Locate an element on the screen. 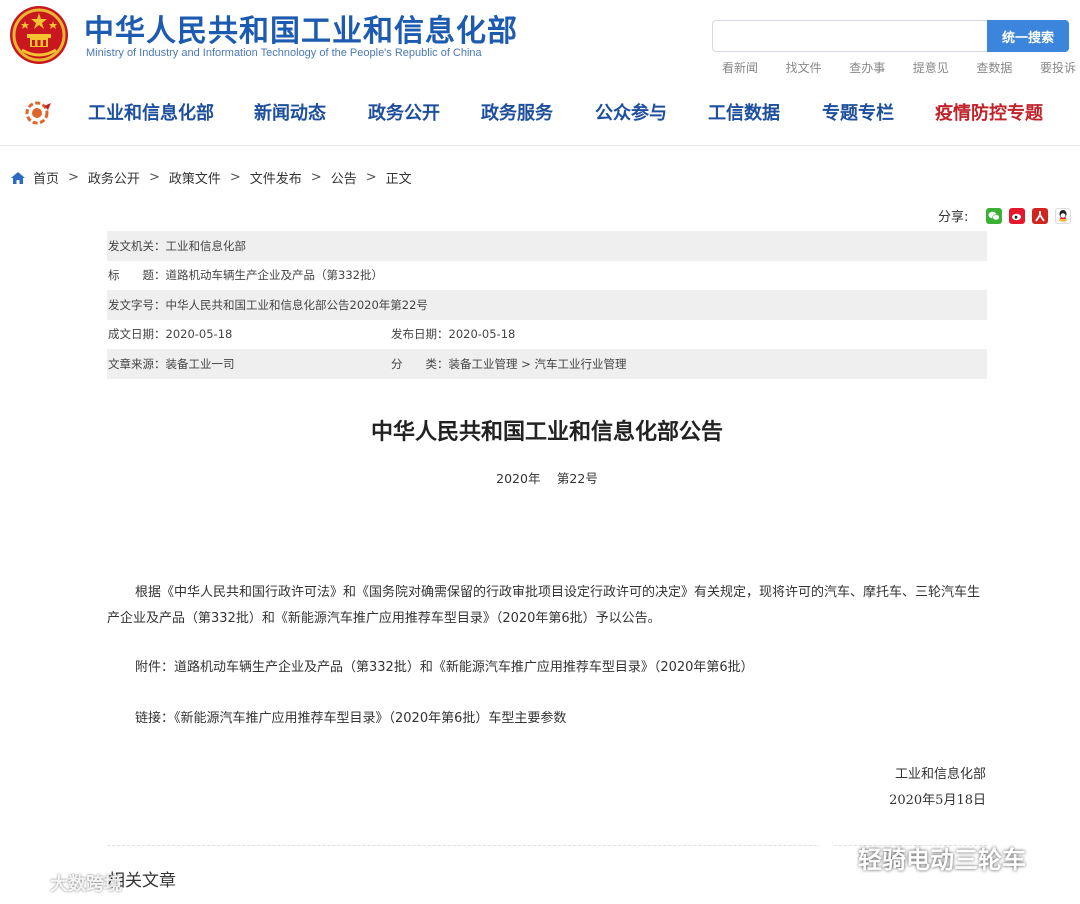 This screenshot has width=1080, height=904. meta-source-value: 装备工业一司 is located at coordinates (200, 363).